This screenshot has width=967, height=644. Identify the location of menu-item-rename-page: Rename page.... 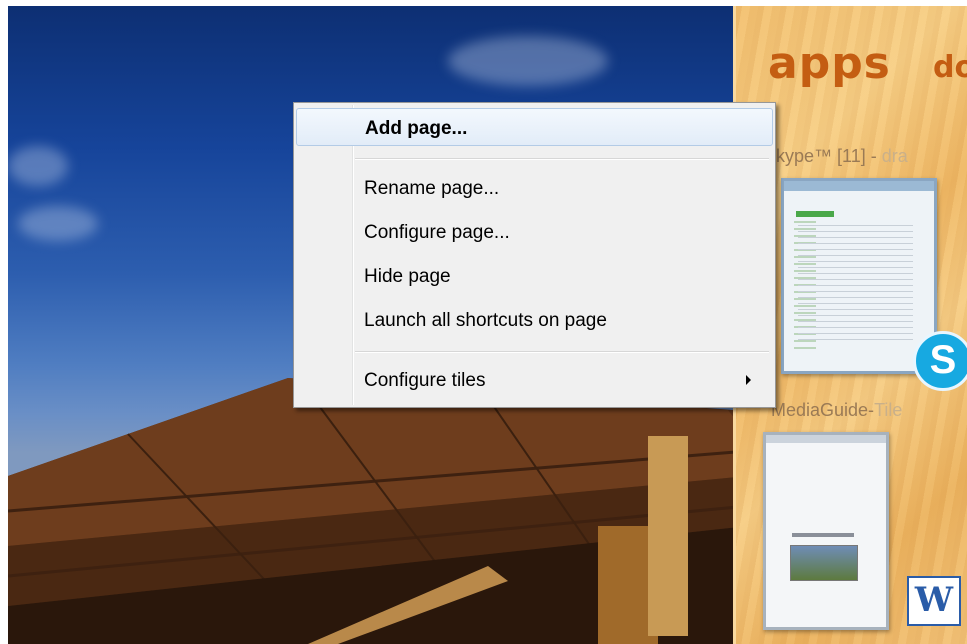
(534, 188).